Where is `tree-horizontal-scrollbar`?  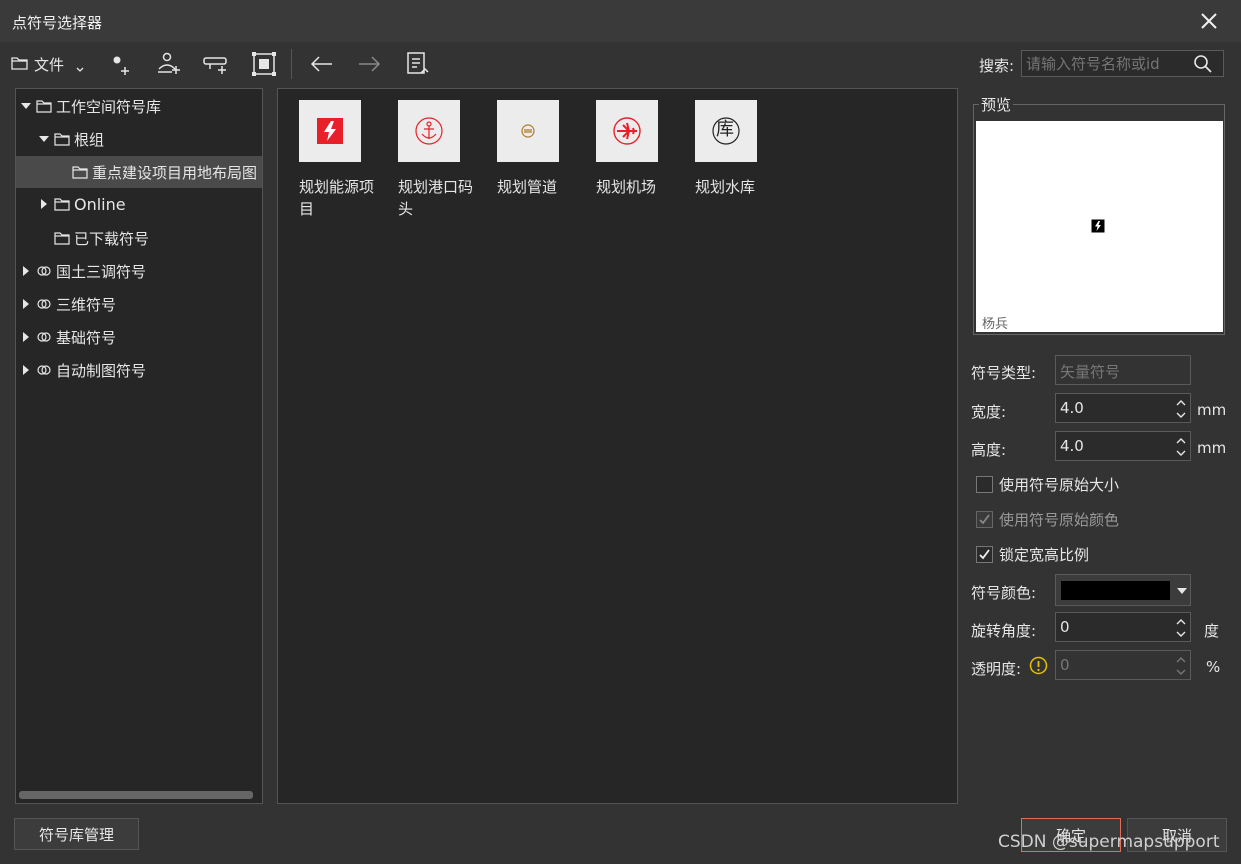
tree-horizontal-scrollbar is located at coordinates (136, 795).